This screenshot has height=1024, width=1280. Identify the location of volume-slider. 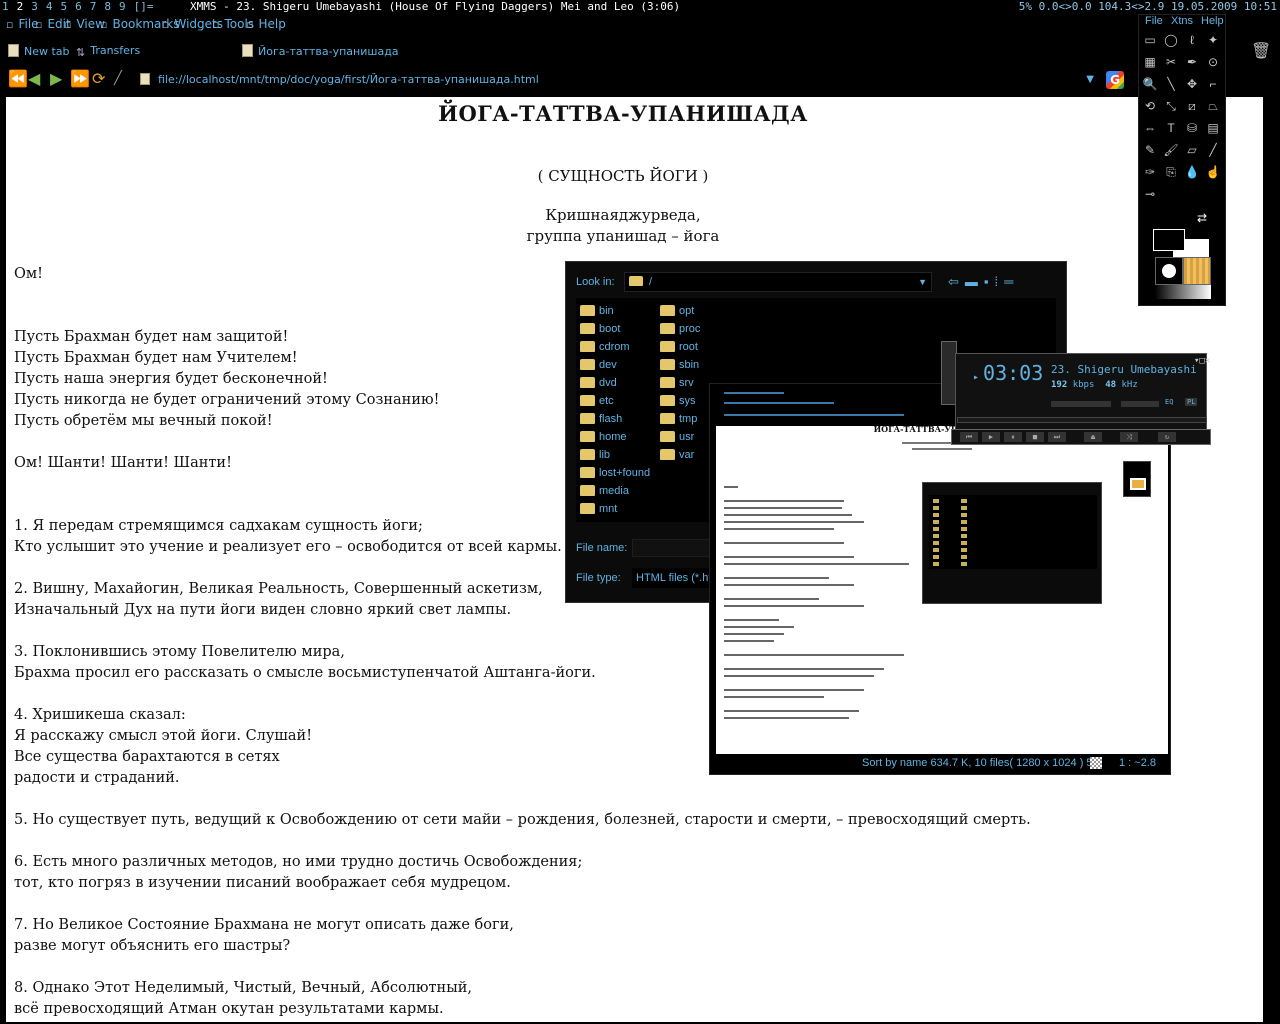
(1081, 404).